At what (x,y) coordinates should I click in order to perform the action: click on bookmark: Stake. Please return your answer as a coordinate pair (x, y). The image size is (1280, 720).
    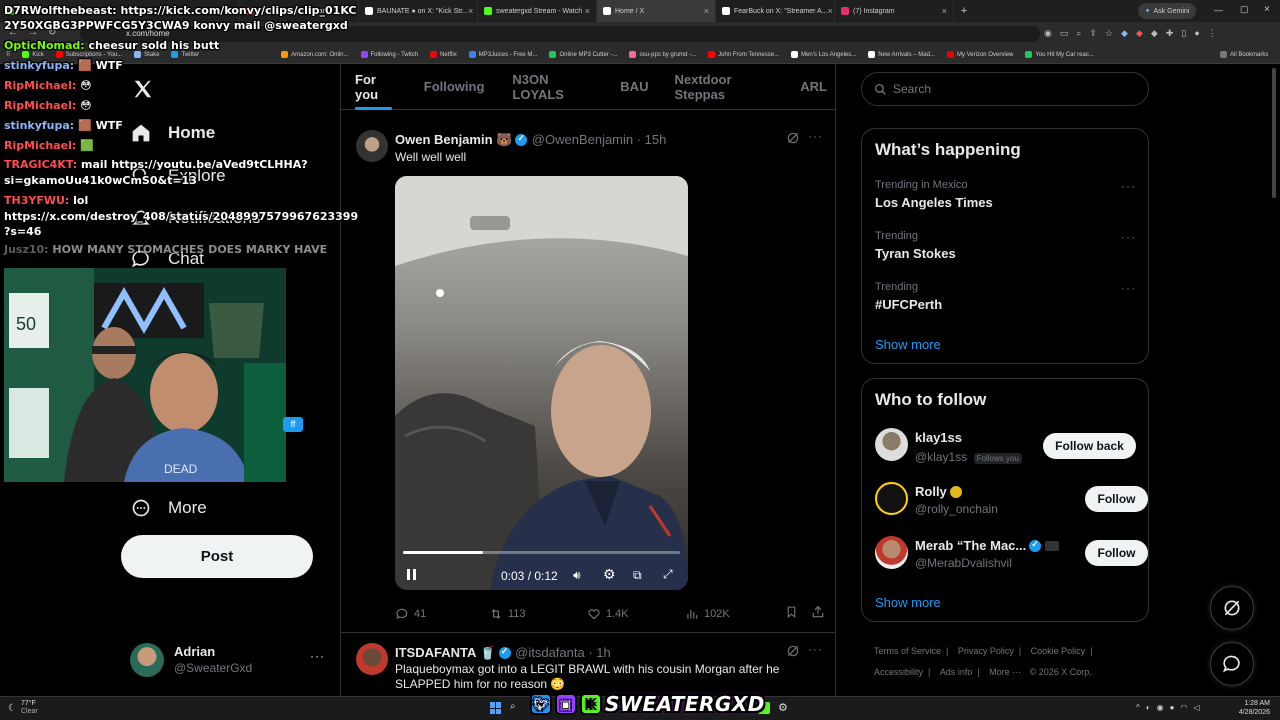
    Looking at the image, I should click on (146, 54).